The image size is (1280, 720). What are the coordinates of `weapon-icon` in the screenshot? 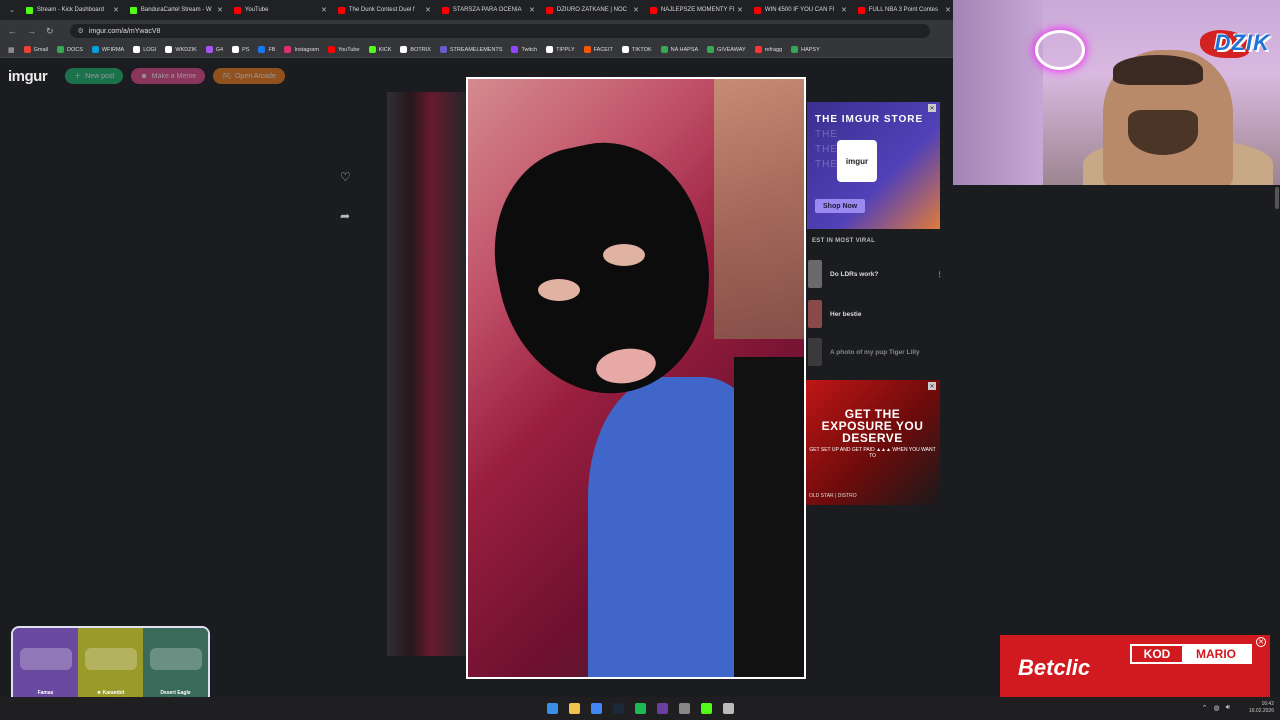 It's located at (45, 659).